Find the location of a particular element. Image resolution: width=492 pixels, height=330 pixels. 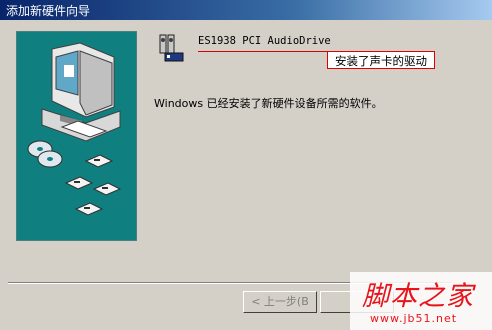

annotation-line is located at coordinates (263, 51).